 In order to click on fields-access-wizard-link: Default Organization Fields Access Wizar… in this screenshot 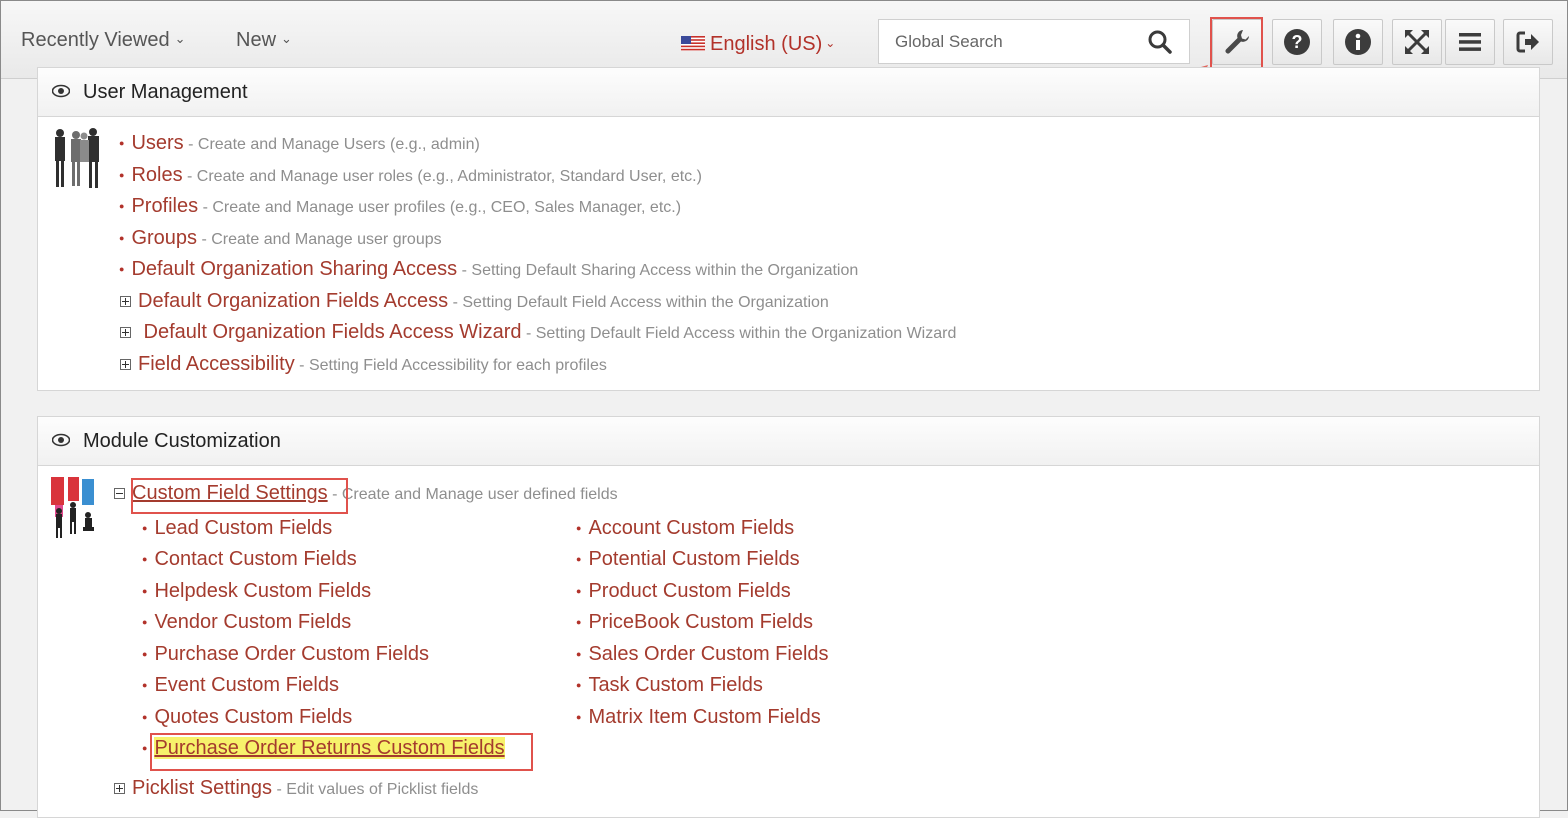, I will do `click(330, 332)`.